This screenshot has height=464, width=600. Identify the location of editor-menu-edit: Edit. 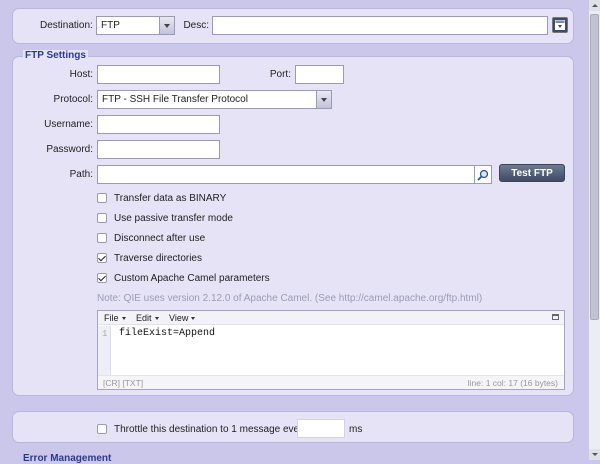
(147, 318).